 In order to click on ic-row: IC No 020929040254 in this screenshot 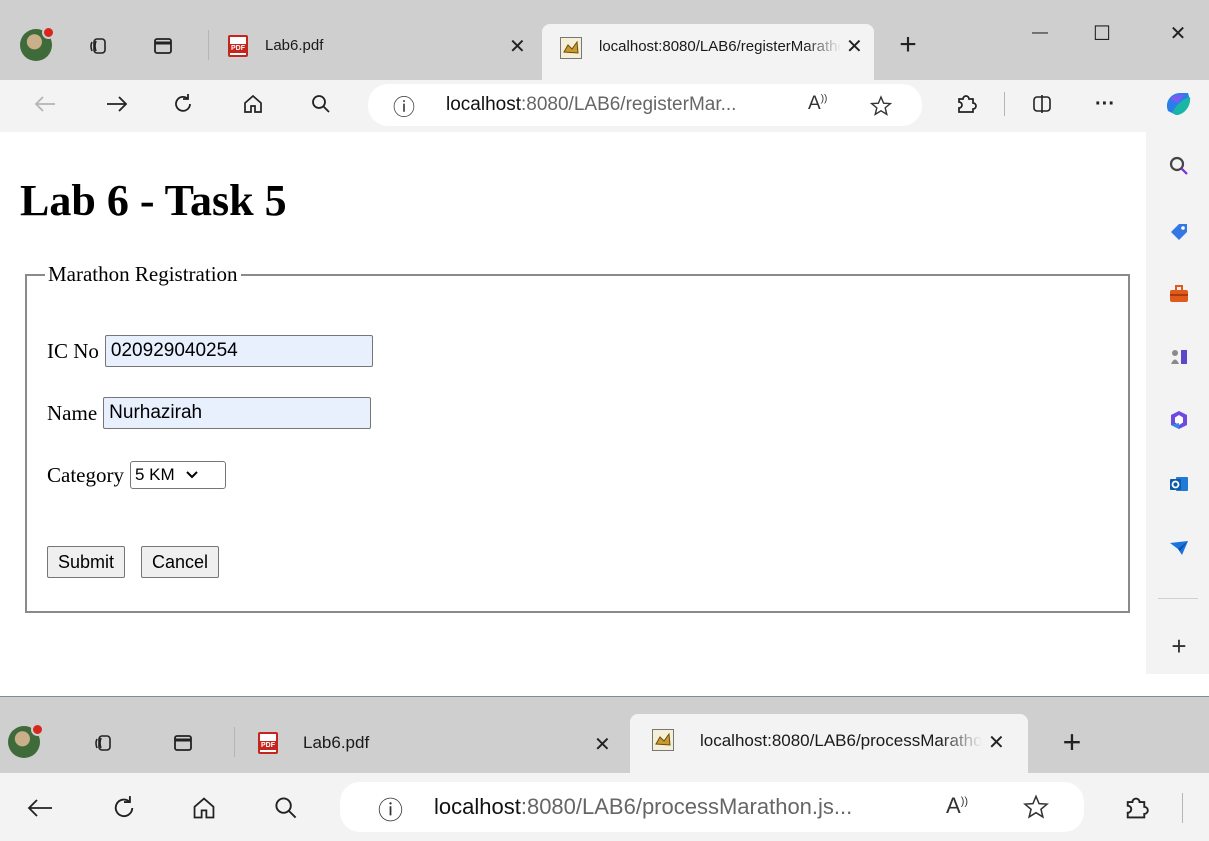, I will do `click(210, 351)`.